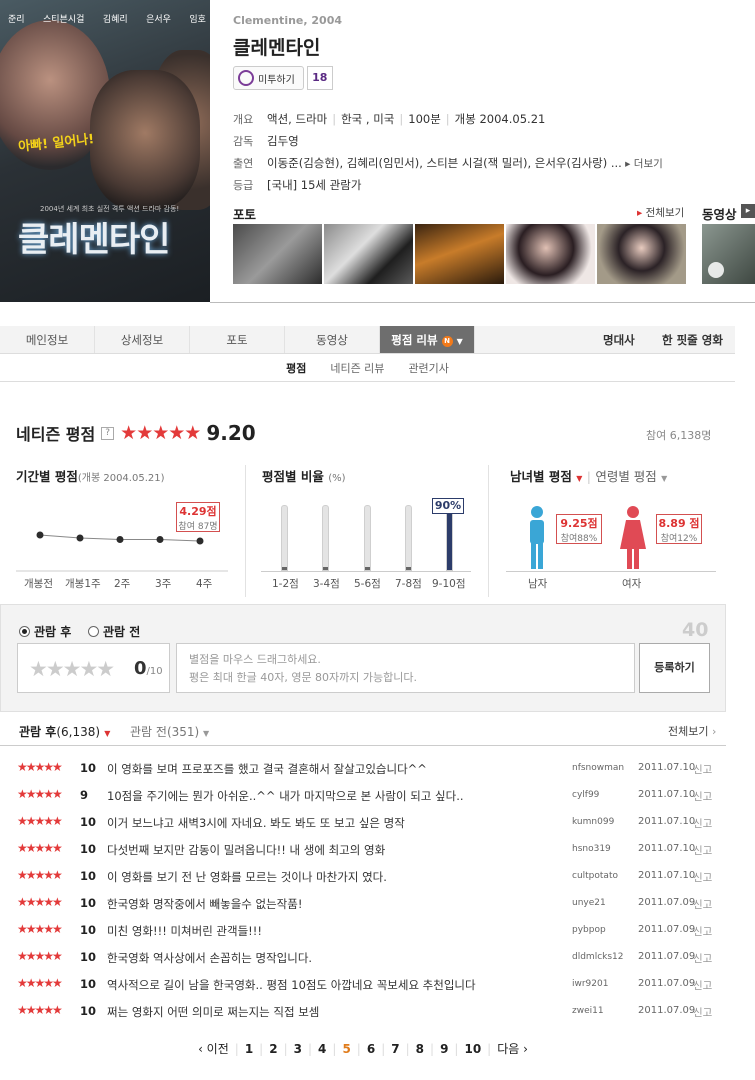 This screenshot has width=755, height=1080. I want to click on review-user: dldmlcks12, so click(598, 957).